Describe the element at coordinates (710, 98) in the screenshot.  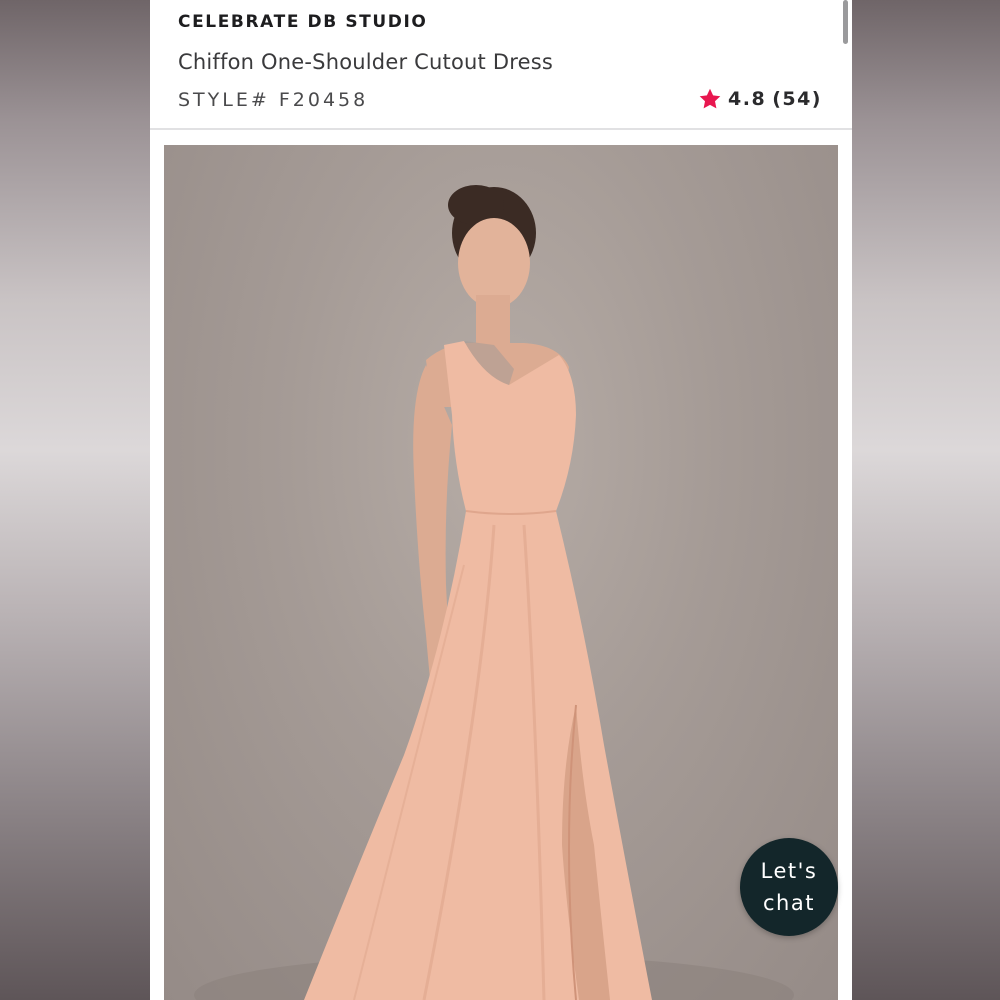
I see `star-icon` at that location.